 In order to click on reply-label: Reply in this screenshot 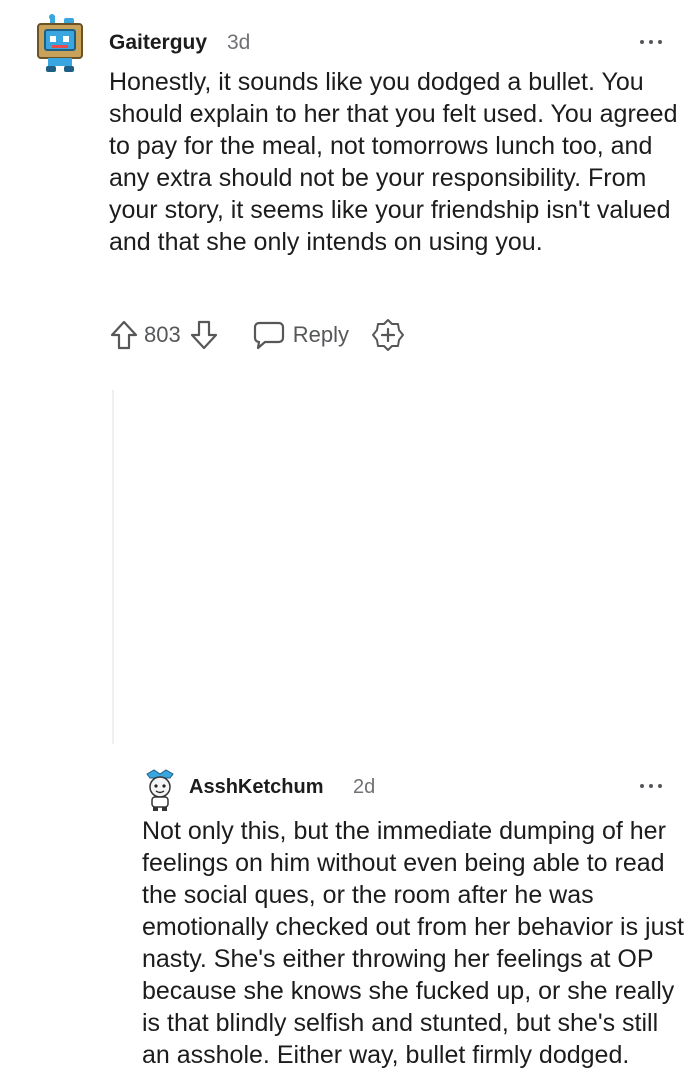, I will do `click(320, 334)`.